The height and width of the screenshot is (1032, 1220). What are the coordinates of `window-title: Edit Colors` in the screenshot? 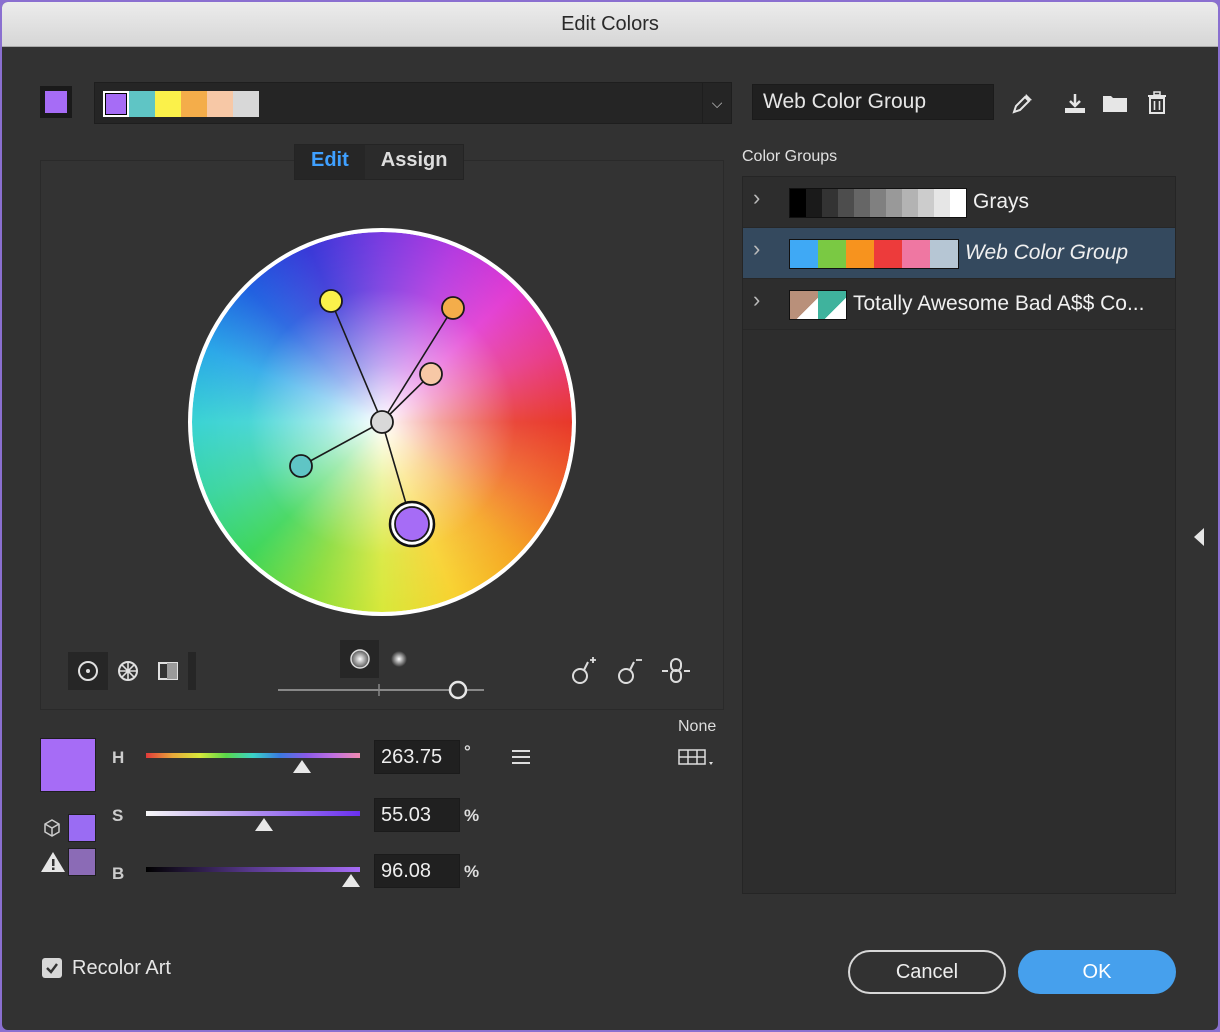 It's located at (610, 23).